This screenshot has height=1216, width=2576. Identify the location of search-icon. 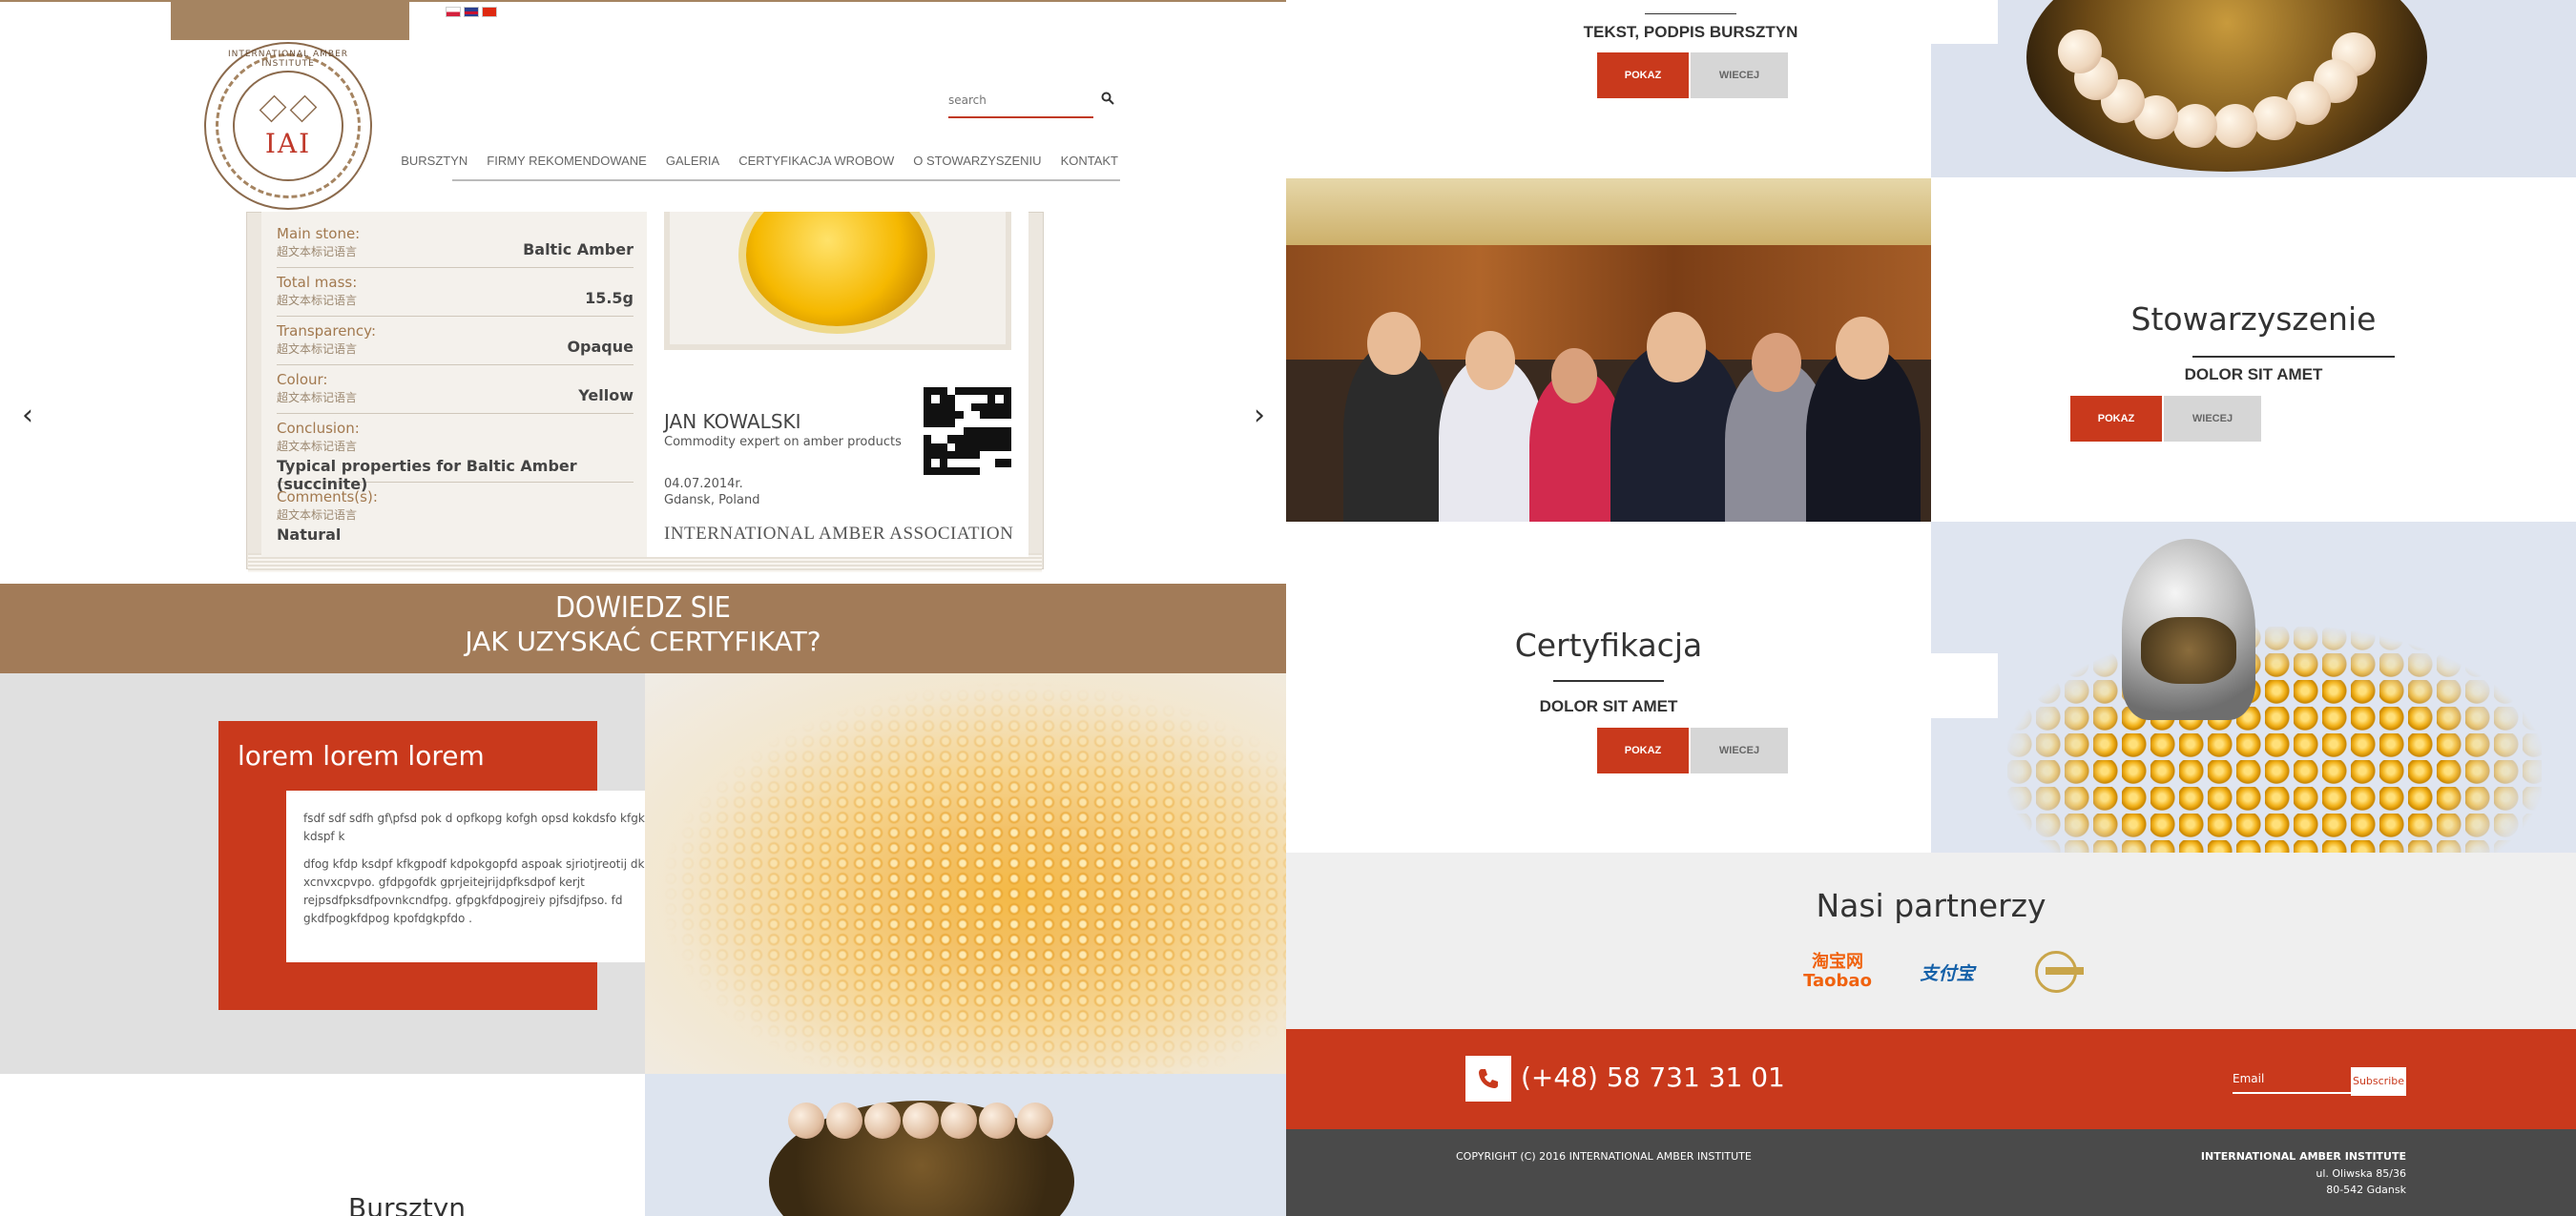
(1107, 98).